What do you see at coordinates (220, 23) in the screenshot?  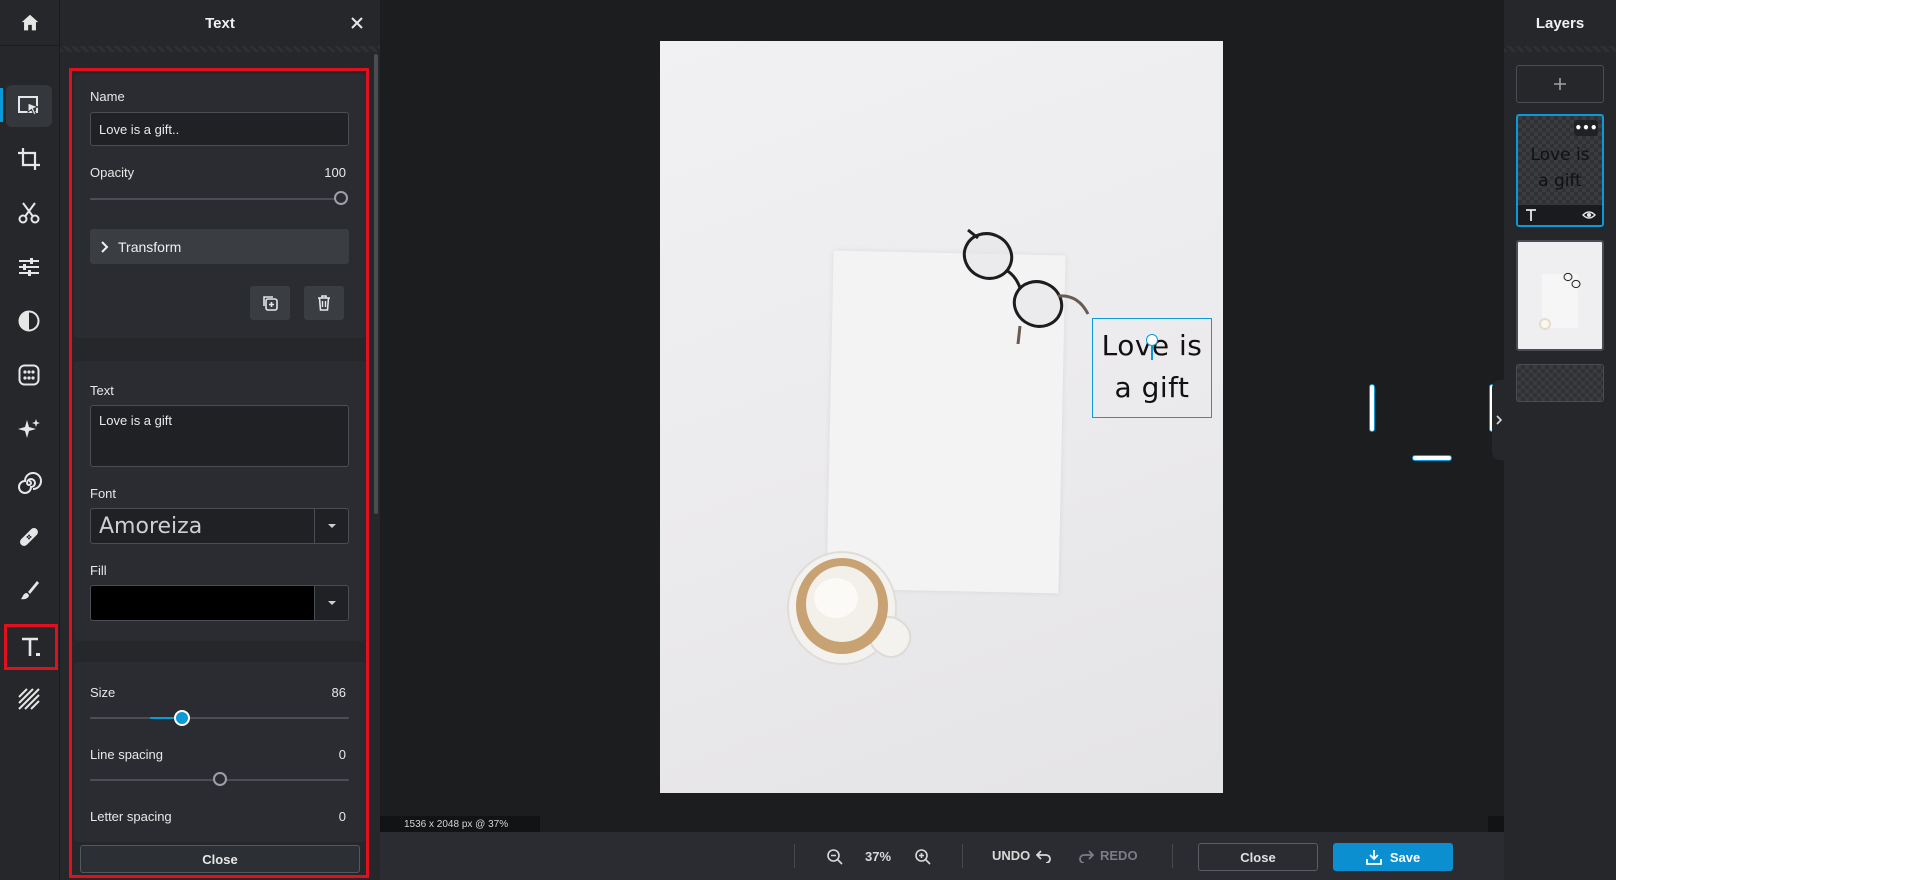 I see `panel-title: Text` at bounding box center [220, 23].